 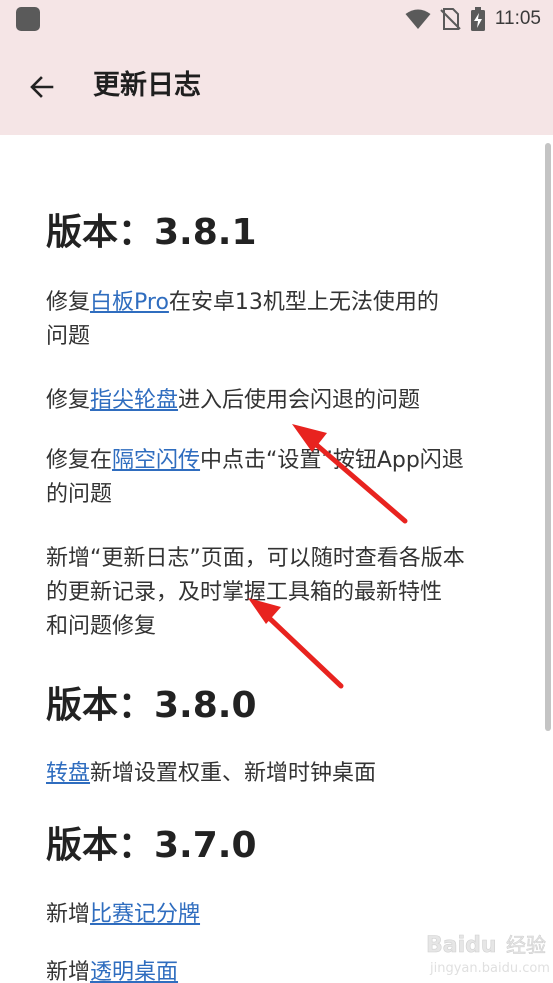 I want to click on version-heading: 版本：3.7.0, so click(x=151, y=845).